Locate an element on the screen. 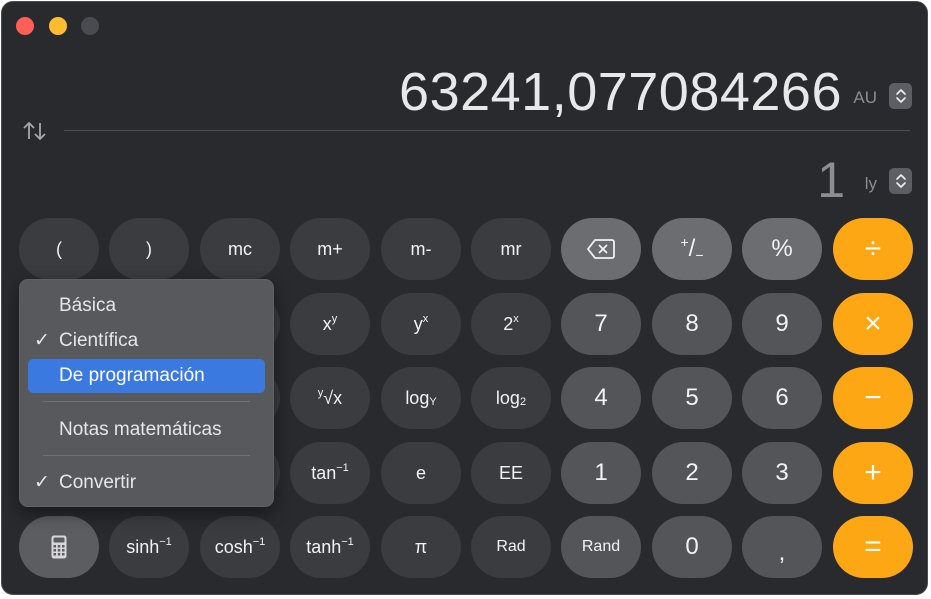 The width and height of the screenshot is (931, 599). digit-5-button: 5 is located at coordinates (692, 398).